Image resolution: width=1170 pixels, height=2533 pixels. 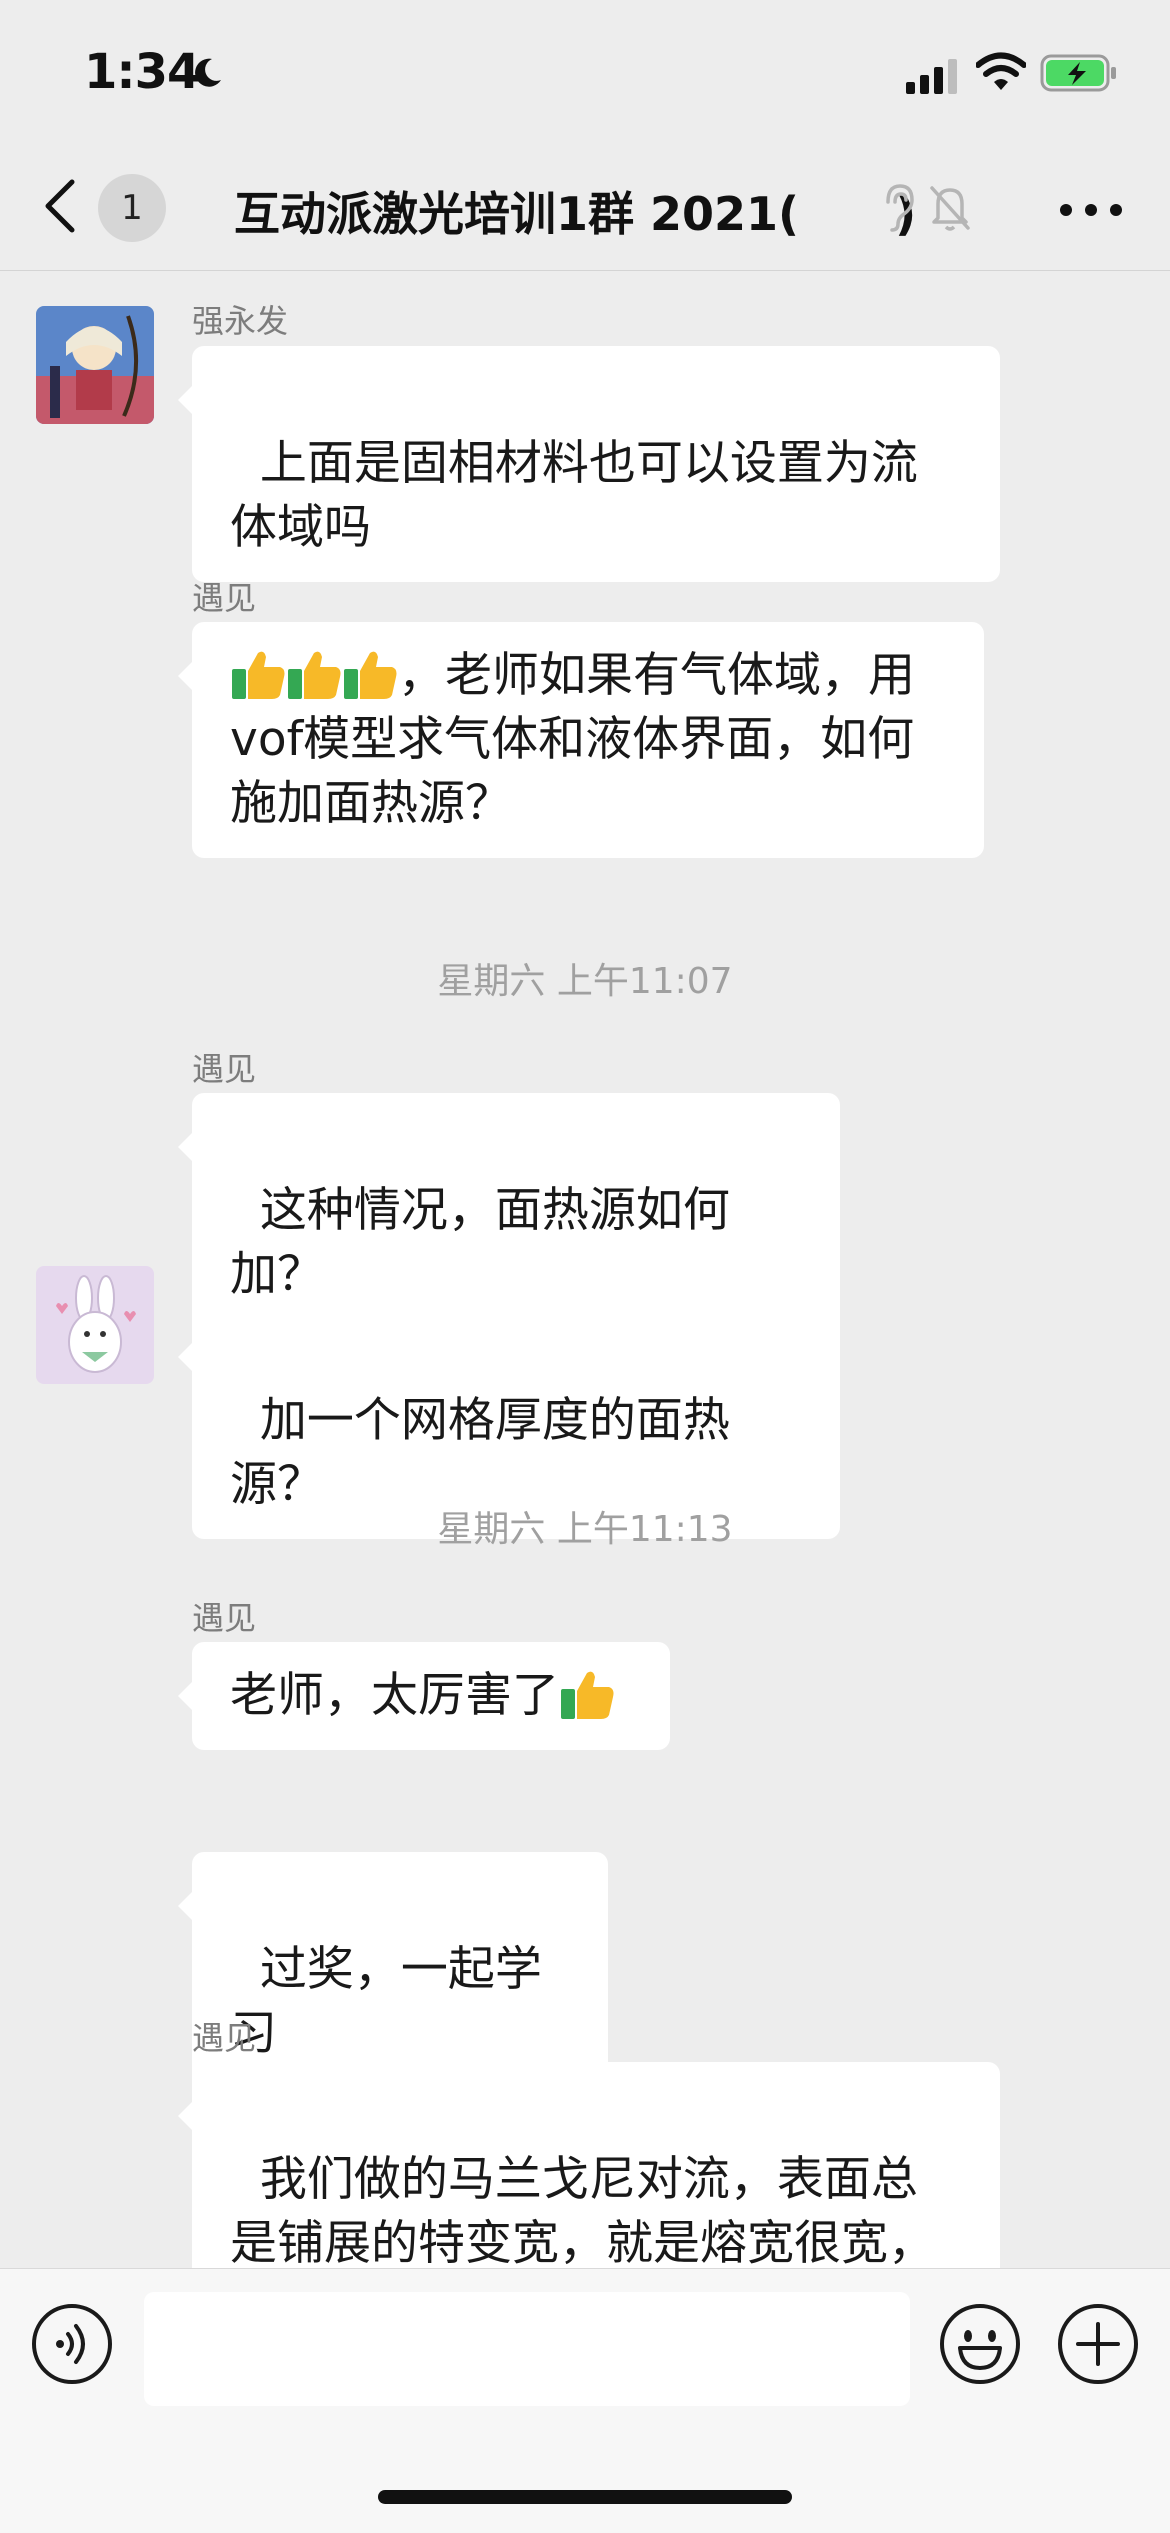 What do you see at coordinates (386, 2001) in the screenshot?
I see `message-text: 过奖，一起学习` at bounding box center [386, 2001].